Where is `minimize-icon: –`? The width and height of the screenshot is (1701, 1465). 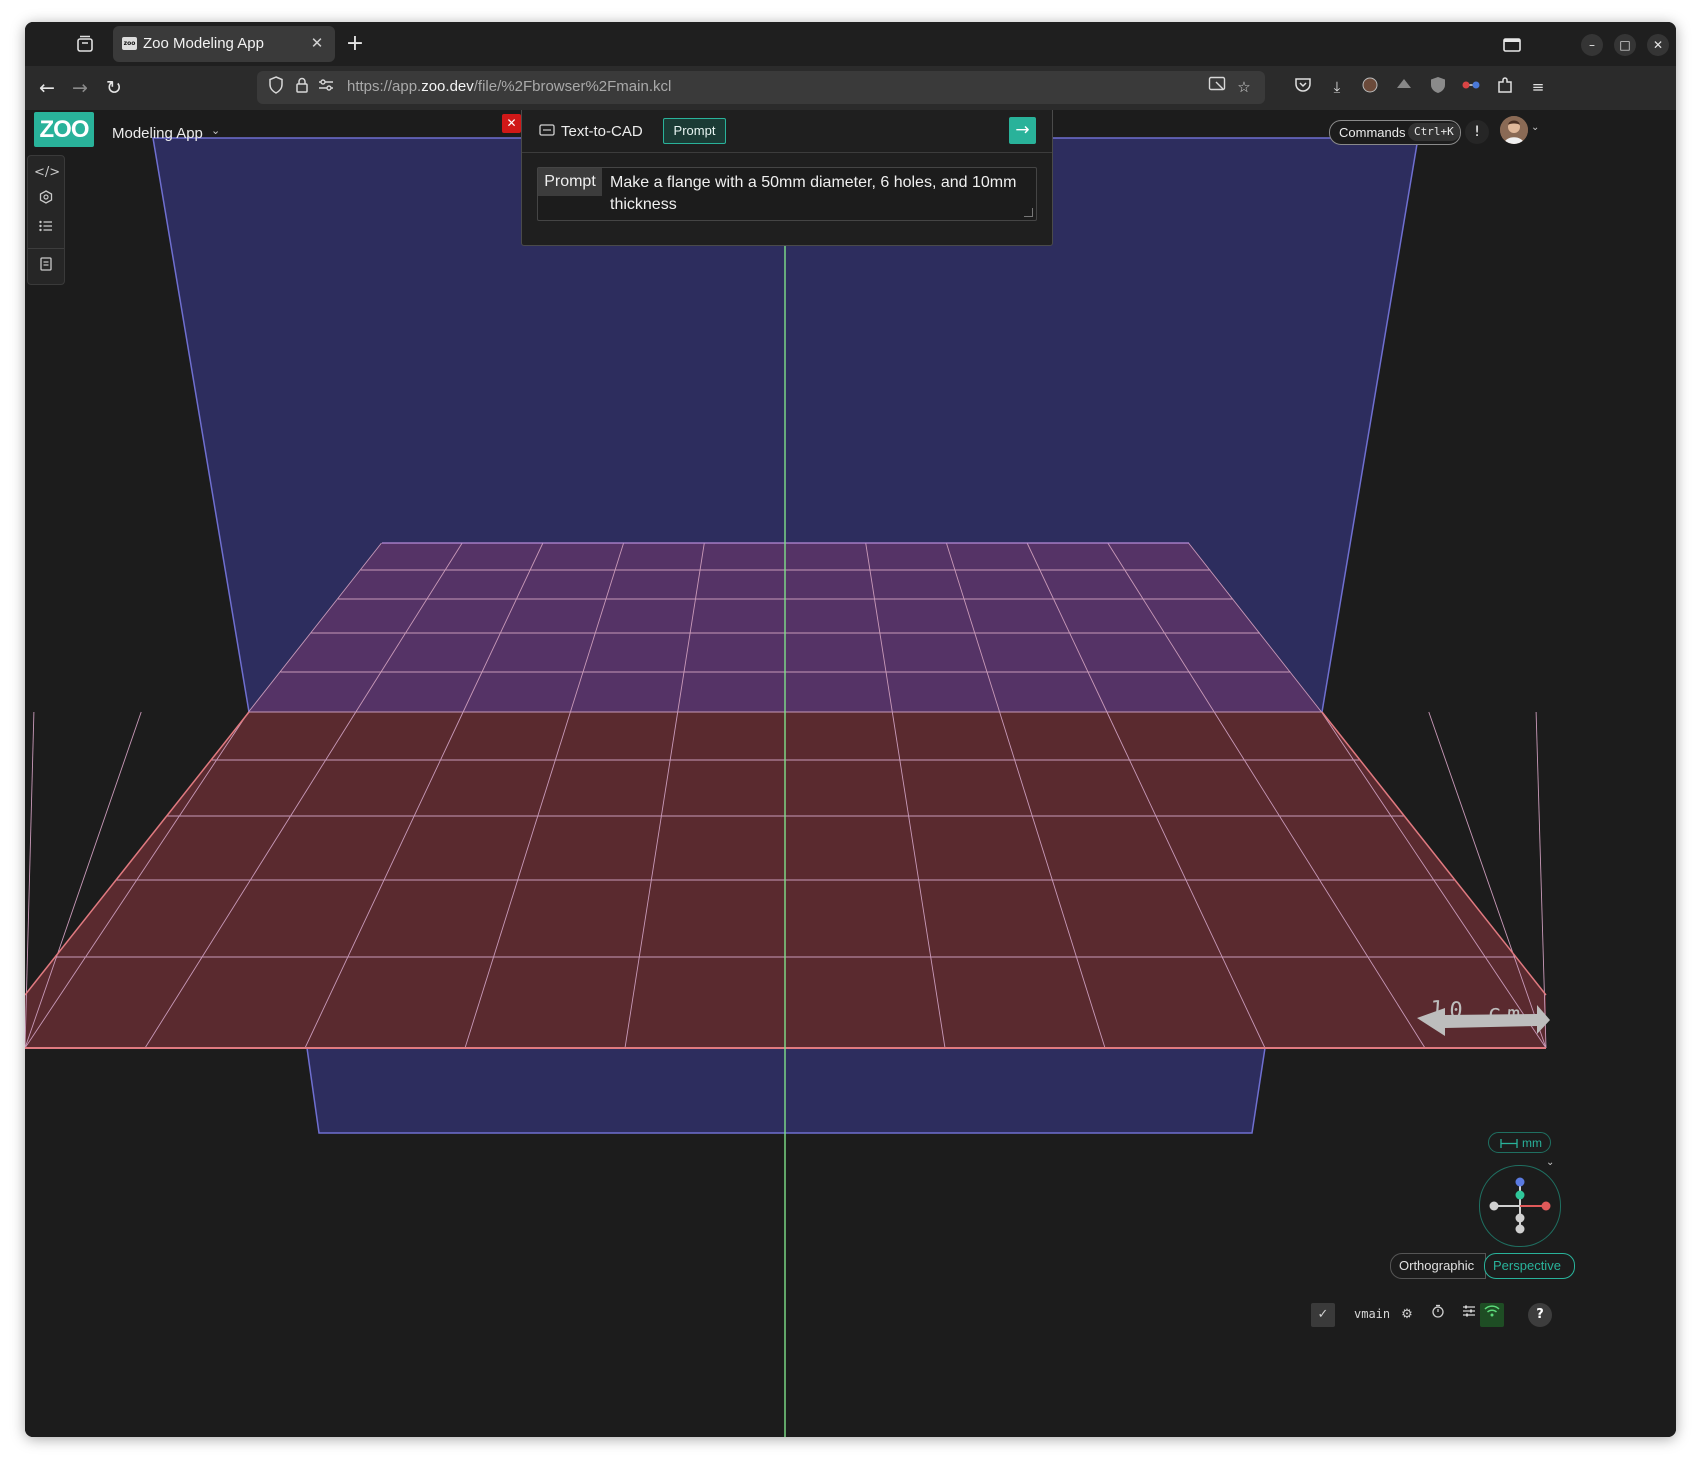 minimize-icon: – is located at coordinates (1592, 45).